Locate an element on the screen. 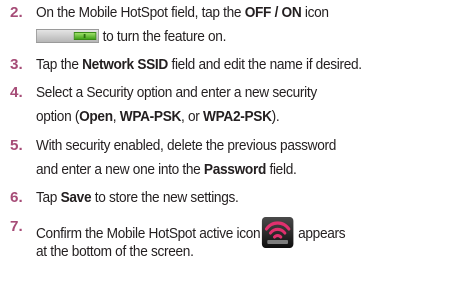 The image size is (476, 301). step-number: 4. is located at coordinates (16, 92).